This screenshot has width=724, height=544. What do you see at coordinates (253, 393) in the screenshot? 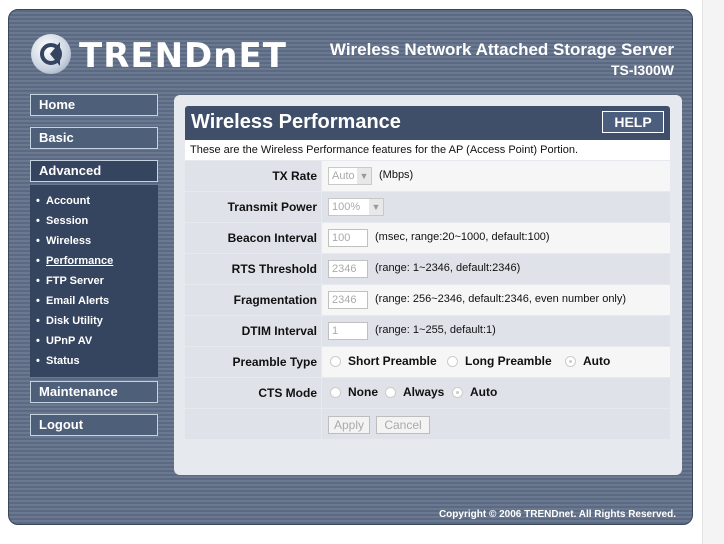
I see `cts-mode-label: CTS Mode` at bounding box center [253, 393].